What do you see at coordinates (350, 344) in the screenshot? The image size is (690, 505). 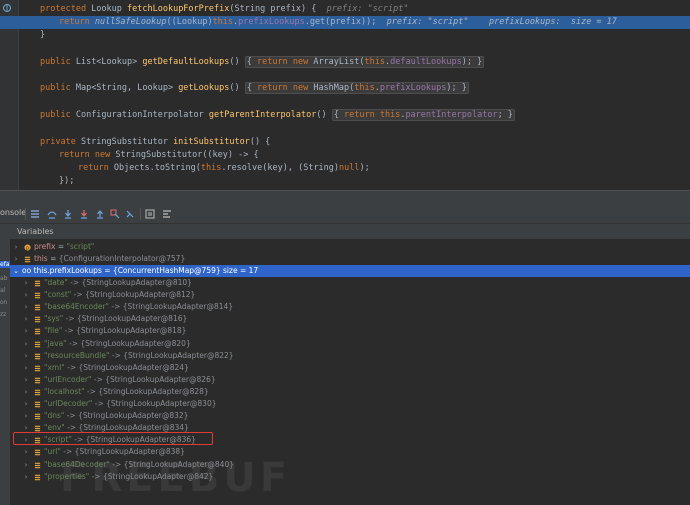 I see `map-entry-row: › "java" -> {StringLookupAdapter@820}` at bounding box center [350, 344].